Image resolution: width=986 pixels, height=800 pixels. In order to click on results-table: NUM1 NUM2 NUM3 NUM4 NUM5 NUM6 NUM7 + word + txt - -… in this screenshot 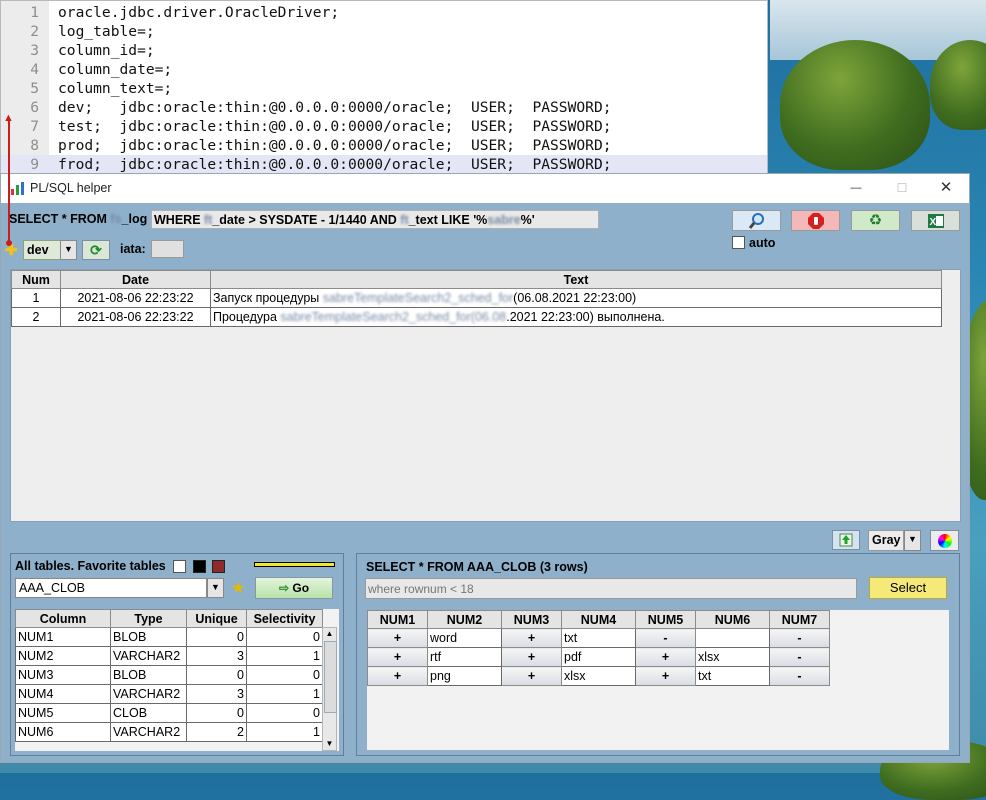, I will do `click(598, 648)`.